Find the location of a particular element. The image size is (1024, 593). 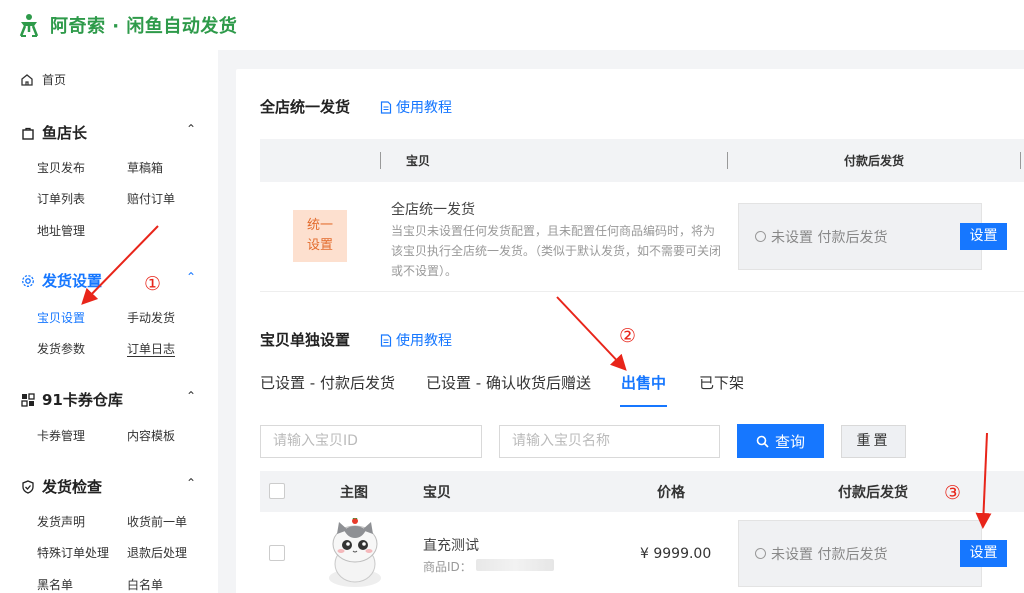

annotation-mark-2: ② is located at coordinates (628, 336).